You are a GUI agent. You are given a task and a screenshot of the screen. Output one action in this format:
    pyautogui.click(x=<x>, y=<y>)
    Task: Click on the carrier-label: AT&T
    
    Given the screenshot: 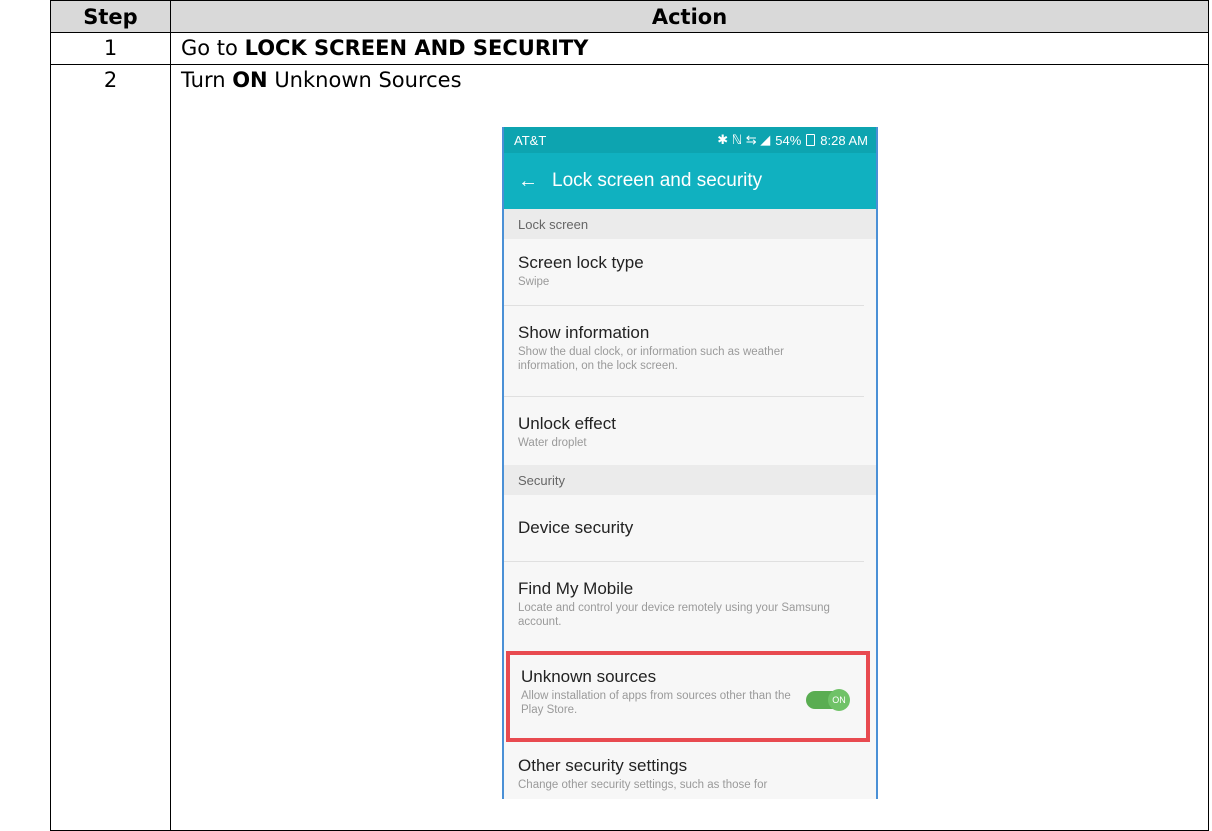 What is the action you would take?
    pyautogui.click(x=530, y=140)
    